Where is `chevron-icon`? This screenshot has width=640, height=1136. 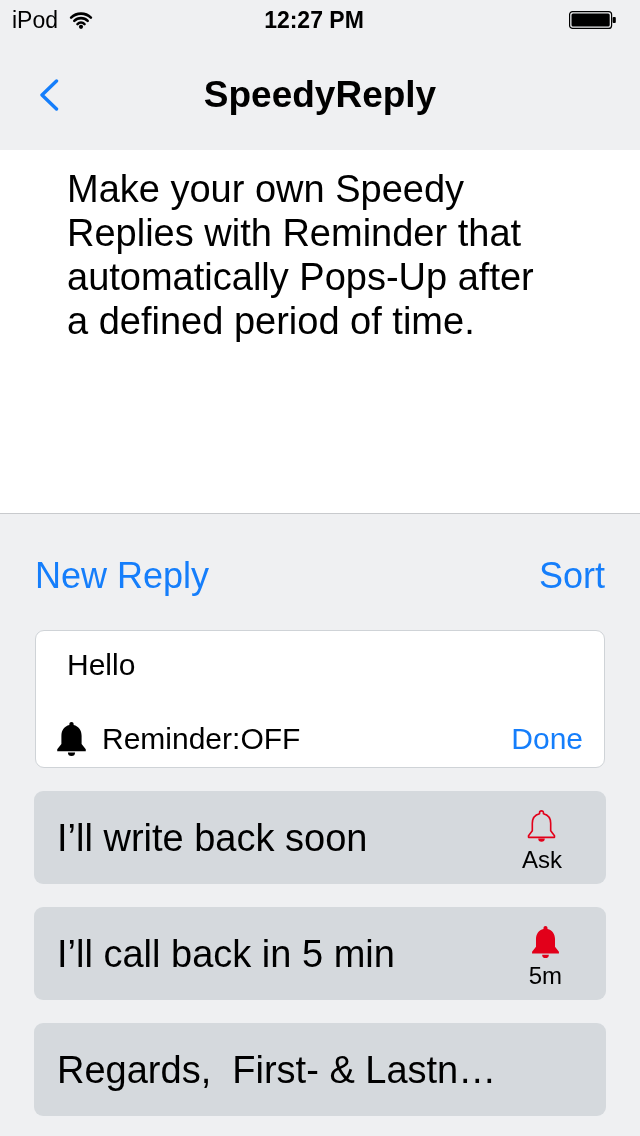 chevron-icon is located at coordinates (49, 95).